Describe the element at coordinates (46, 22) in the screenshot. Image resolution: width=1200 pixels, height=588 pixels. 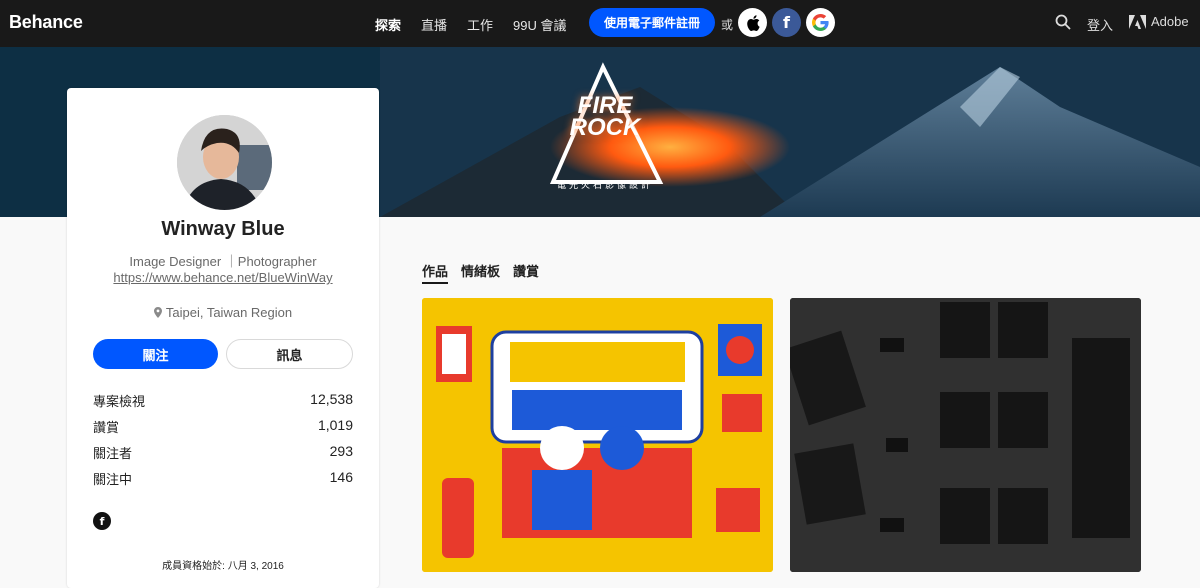
I see `behance-logo: Behance` at that location.